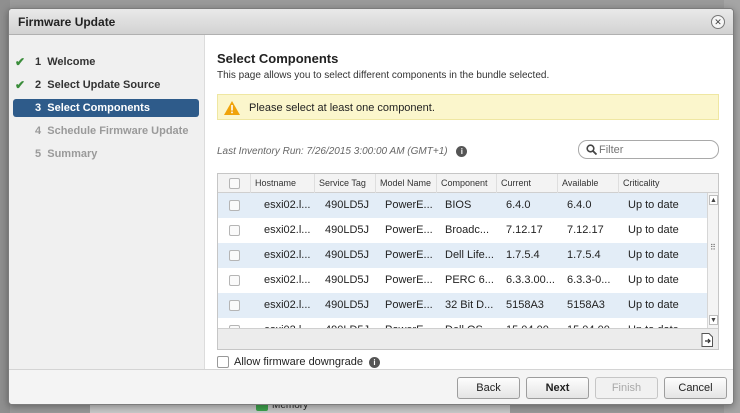 Image resolution: width=740 pixels, height=413 pixels. What do you see at coordinates (524, 230) in the screenshot?
I see `cell-current: 7.12.17` at bounding box center [524, 230].